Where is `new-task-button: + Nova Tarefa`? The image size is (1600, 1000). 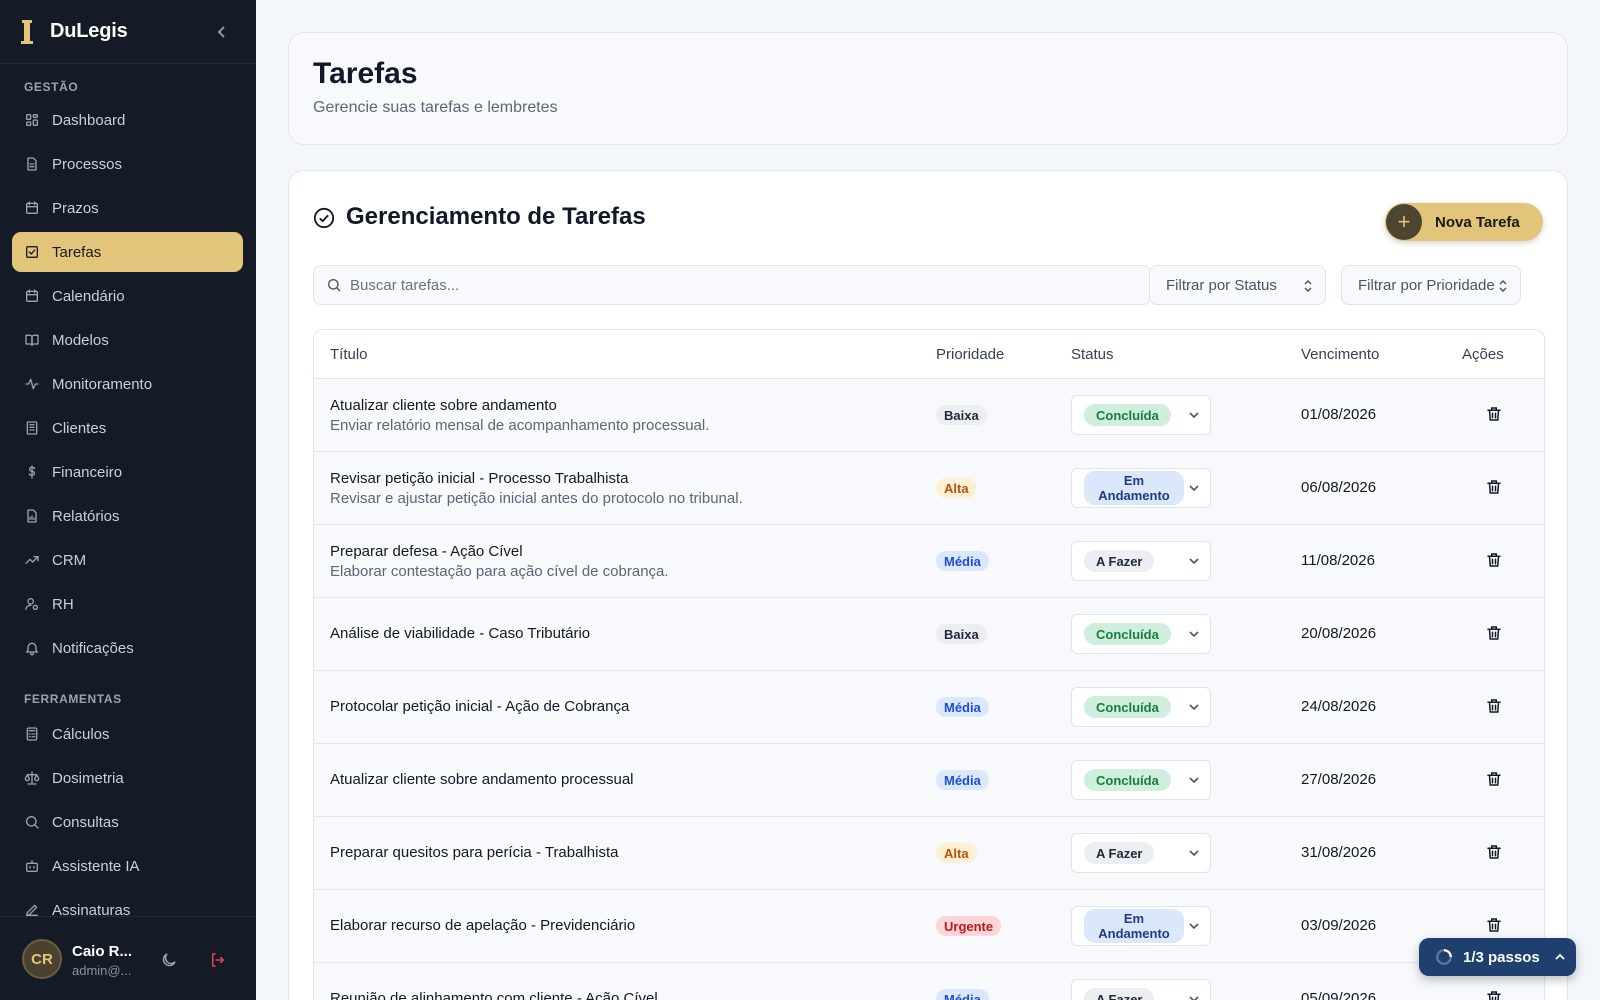 new-task-button: + Nova Tarefa is located at coordinates (1464, 222).